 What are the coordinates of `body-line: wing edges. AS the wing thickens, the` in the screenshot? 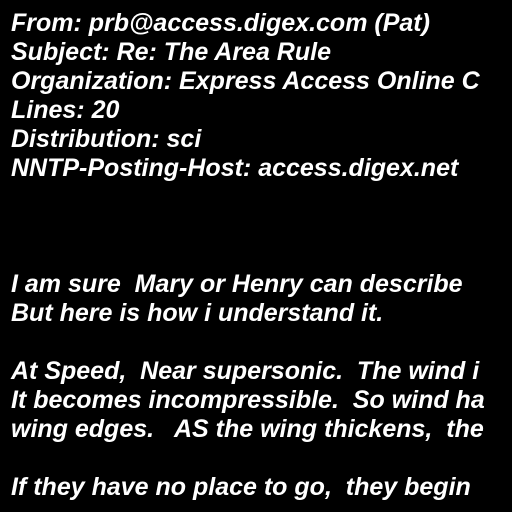 It's located at (247, 429).